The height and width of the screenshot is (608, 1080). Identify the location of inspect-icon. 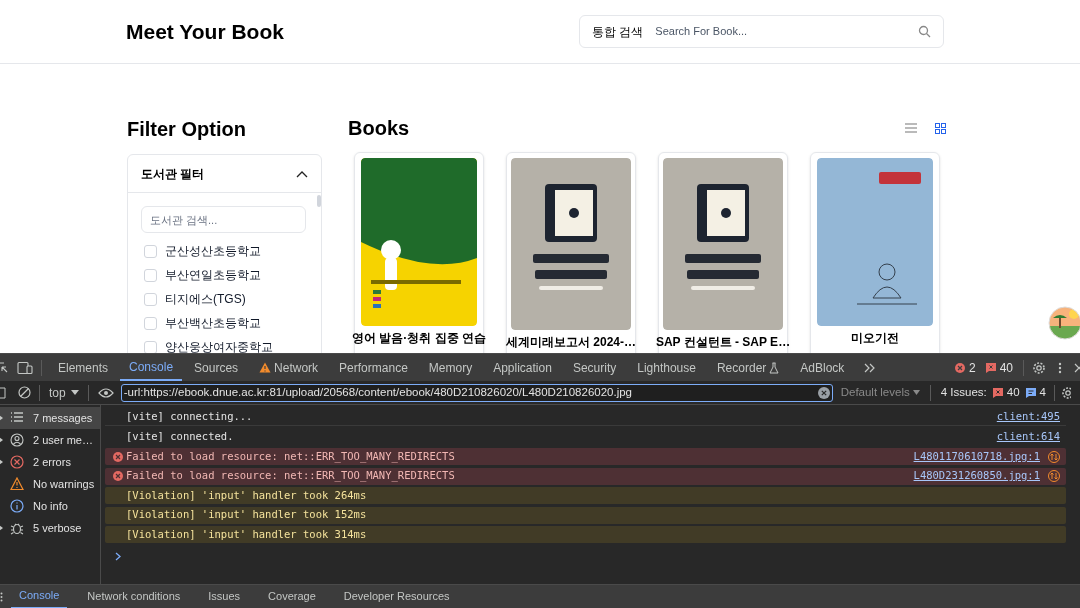
(4, 367).